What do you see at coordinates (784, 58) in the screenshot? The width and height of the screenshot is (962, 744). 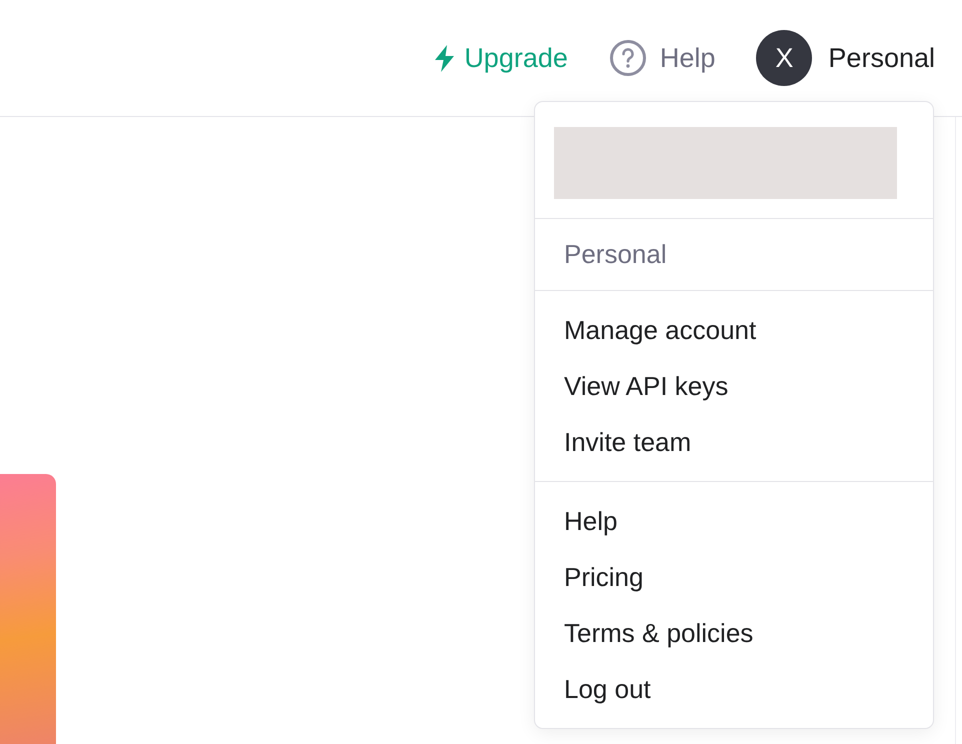 I see `avatar: X` at bounding box center [784, 58].